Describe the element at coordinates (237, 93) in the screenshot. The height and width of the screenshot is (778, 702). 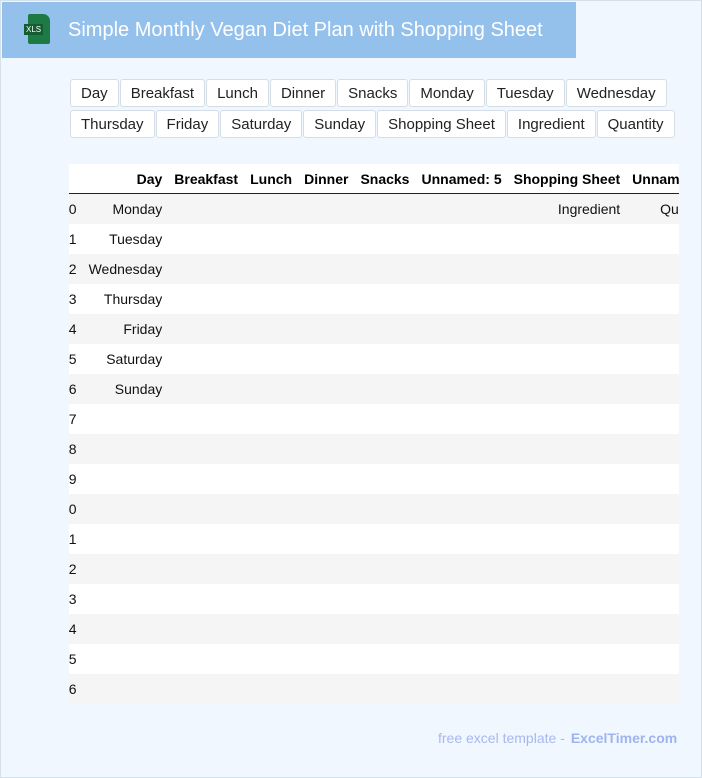
I see `column-button: Lunch` at that location.